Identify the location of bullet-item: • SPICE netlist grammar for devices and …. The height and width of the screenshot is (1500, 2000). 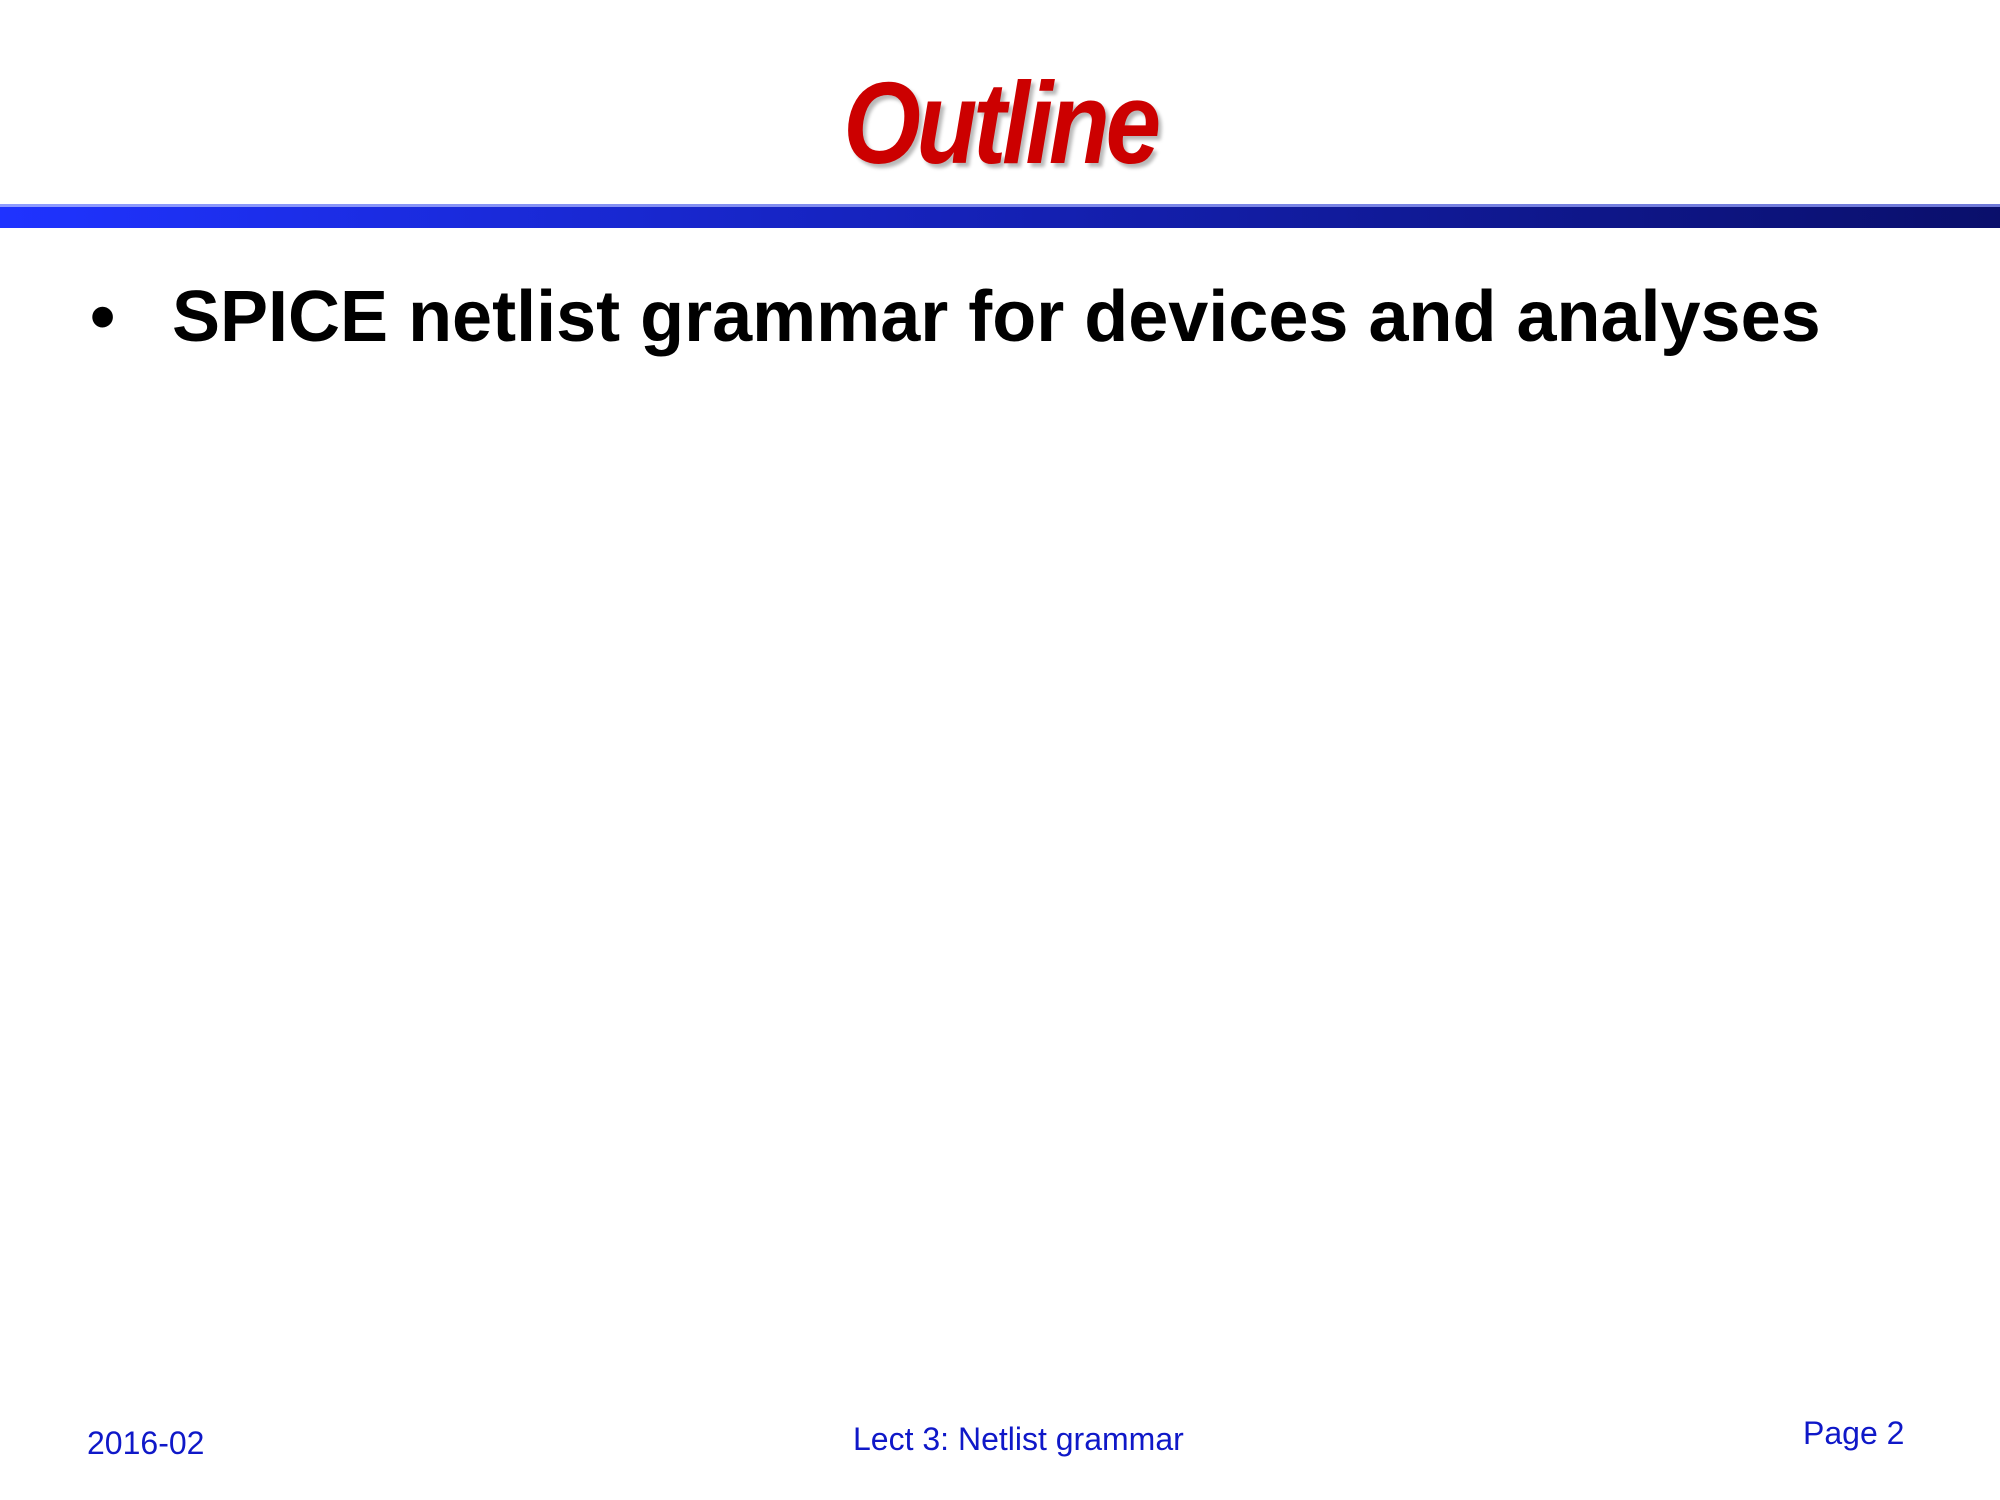
(960, 317).